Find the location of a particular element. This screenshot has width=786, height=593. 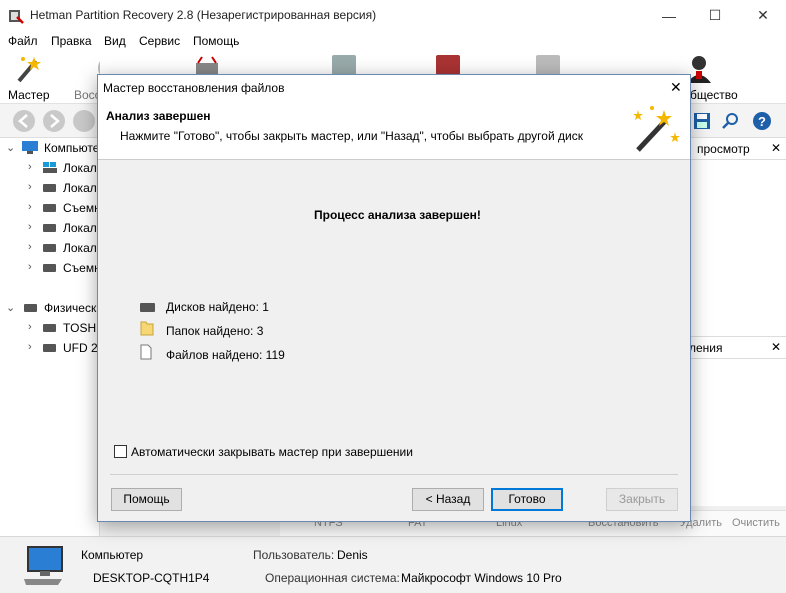

restore-list-panel: ления ✕ is located at coordinates (737, 421).